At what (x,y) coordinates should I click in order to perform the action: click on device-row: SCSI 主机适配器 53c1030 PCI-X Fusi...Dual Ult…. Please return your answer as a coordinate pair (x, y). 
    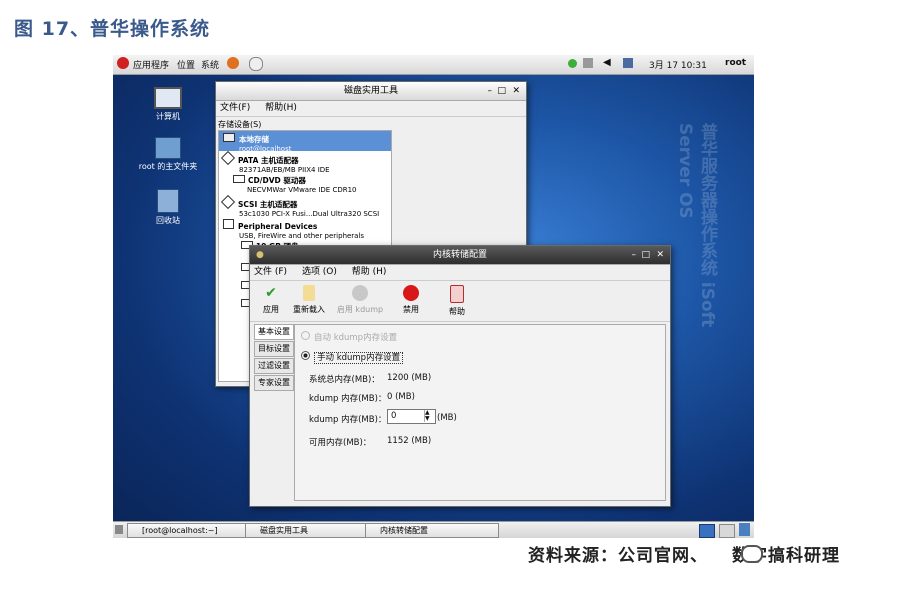
    Looking at the image, I should click on (299, 206).